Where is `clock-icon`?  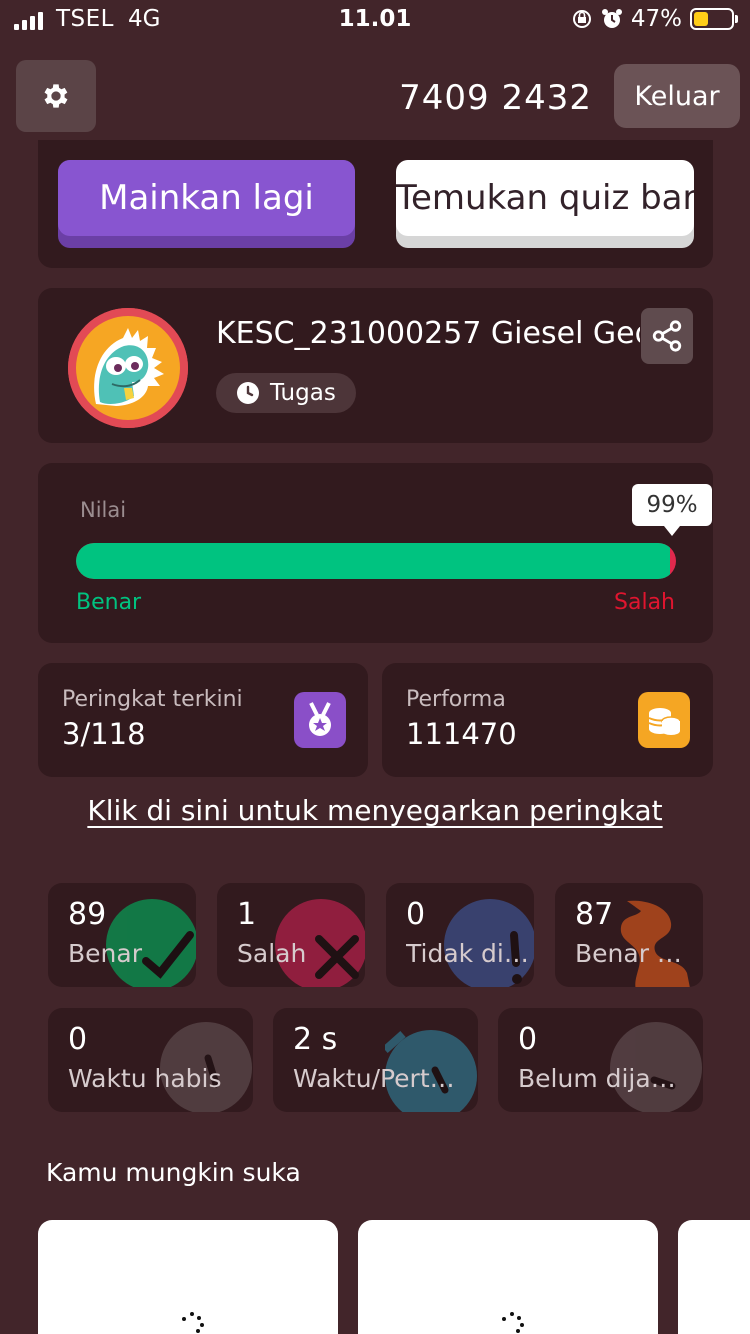
clock-icon is located at coordinates (248, 393).